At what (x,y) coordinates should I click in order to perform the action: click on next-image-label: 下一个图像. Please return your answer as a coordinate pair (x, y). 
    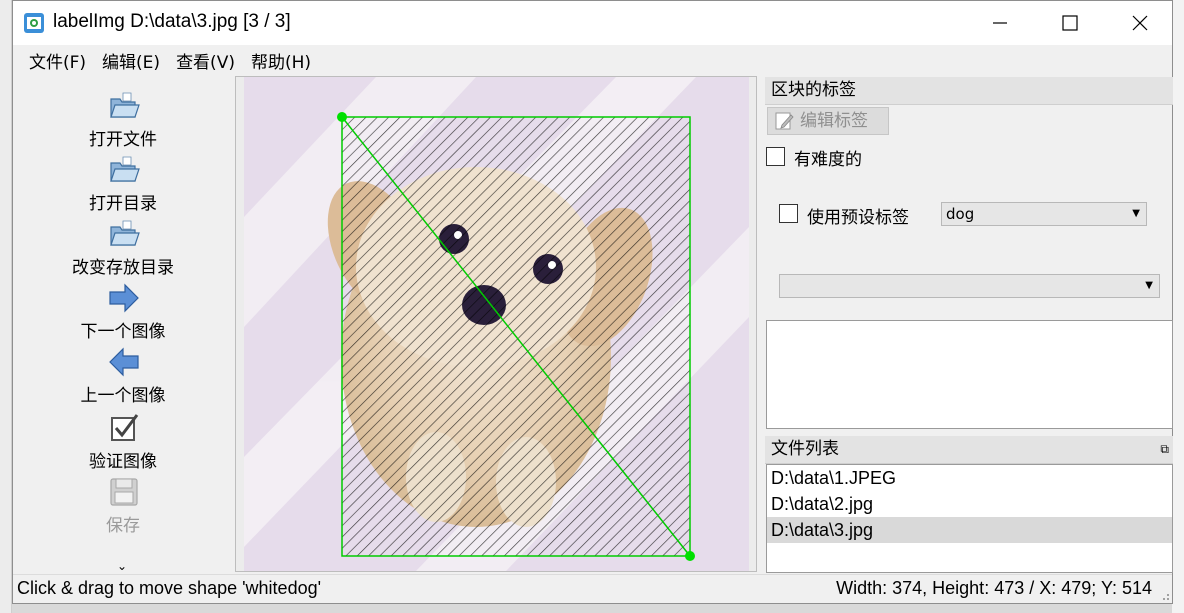
    Looking at the image, I should click on (123, 332).